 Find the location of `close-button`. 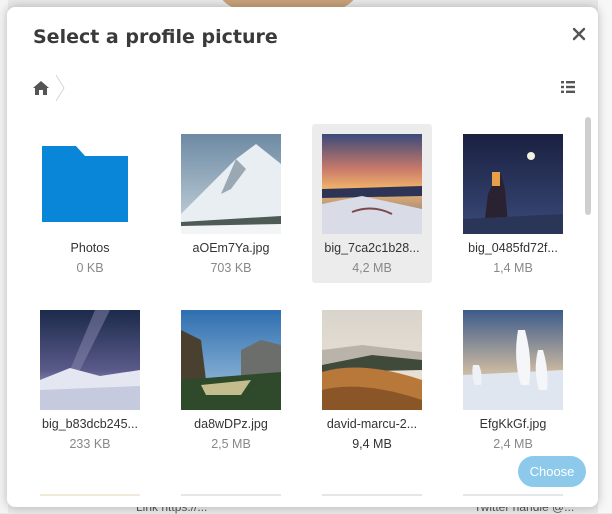

close-button is located at coordinates (579, 34).